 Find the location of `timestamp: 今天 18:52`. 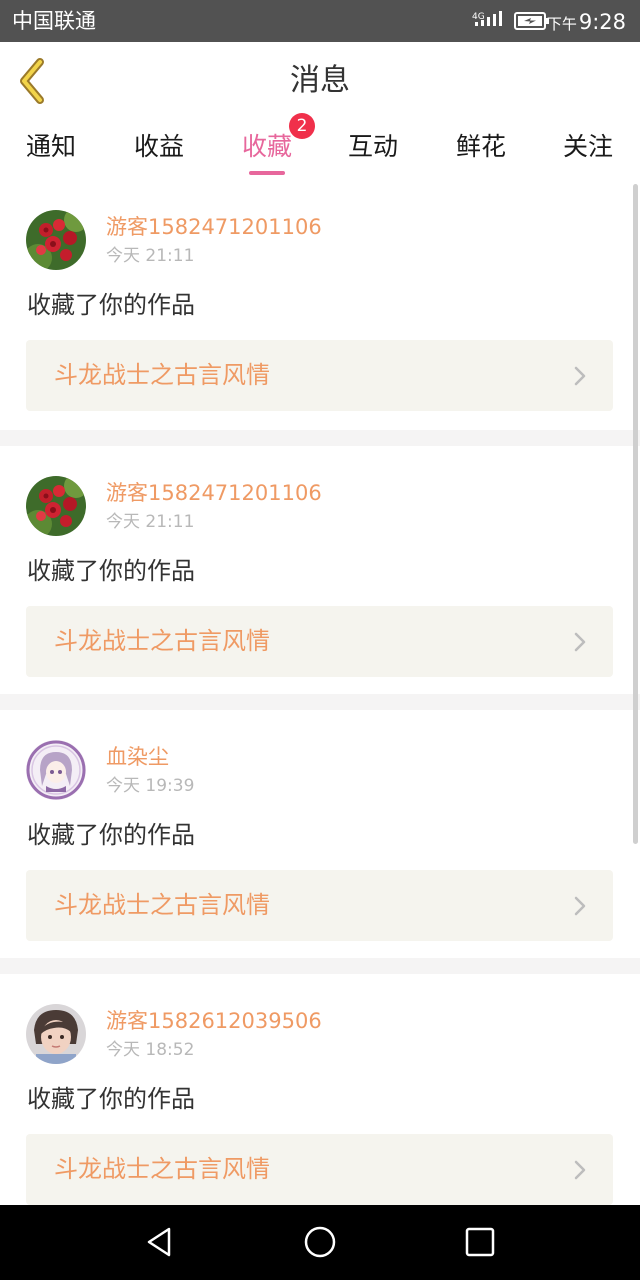

timestamp: 今天 18:52 is located at coordinates (150, 1050).